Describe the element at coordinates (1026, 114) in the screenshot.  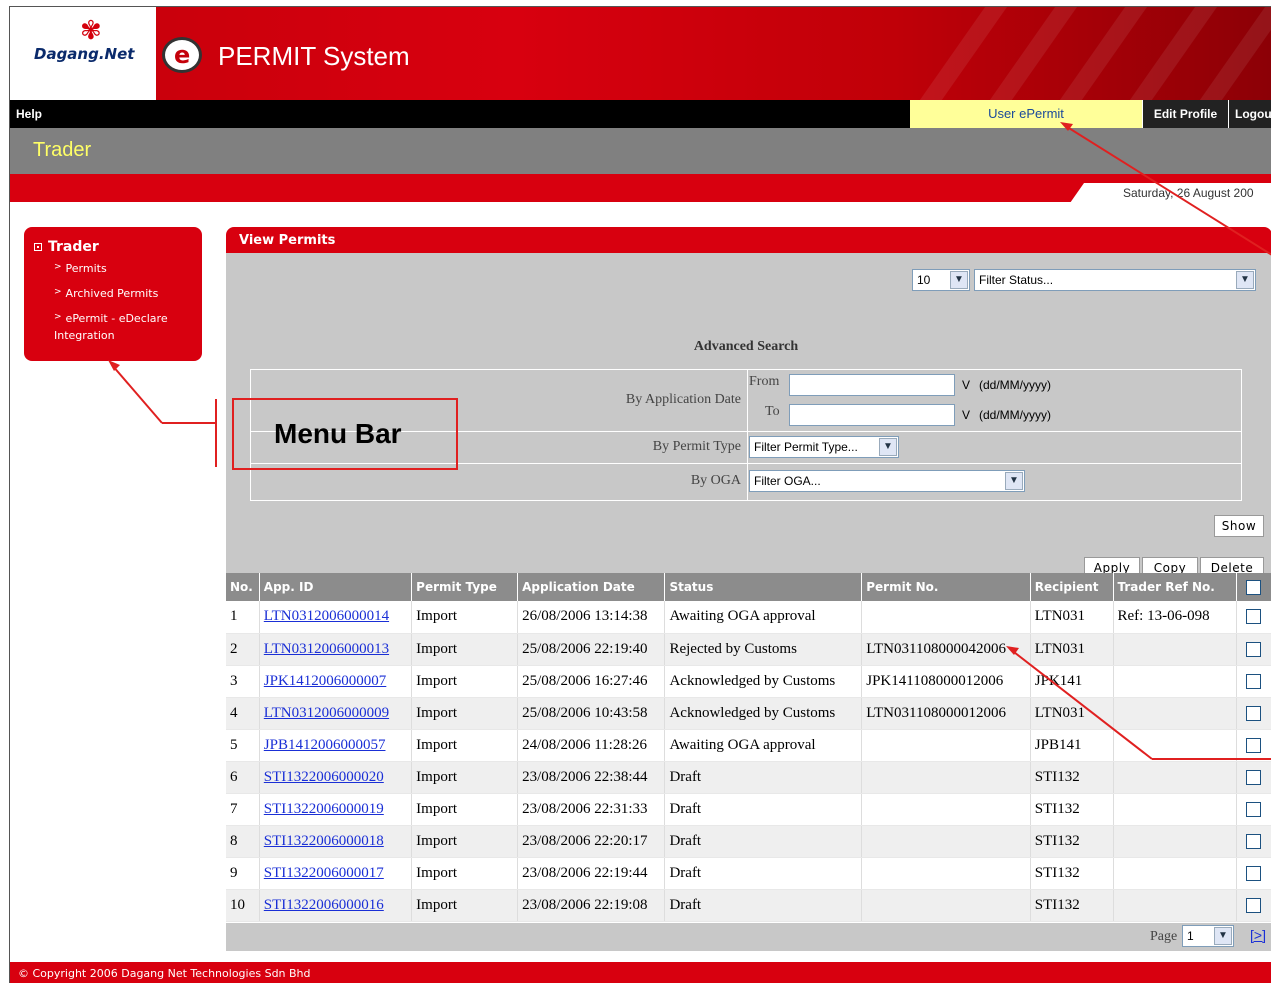
I see `user-epermit-link: User ePermit` at that location.